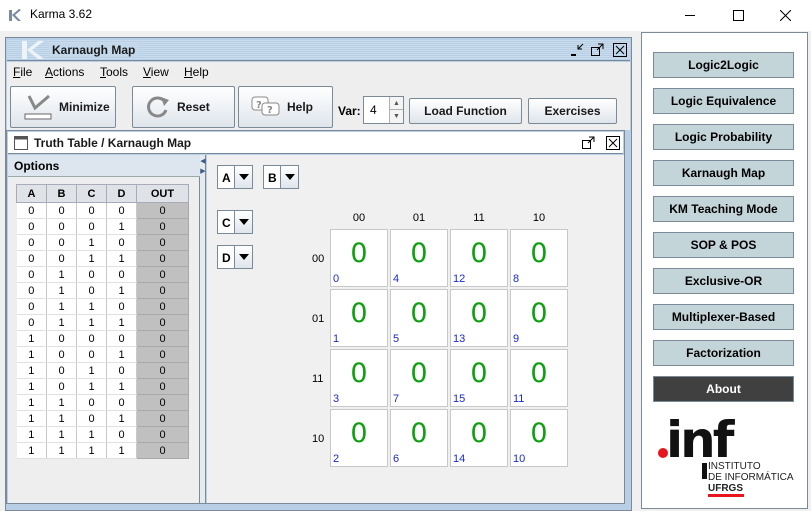 Image resolution: width=811 pixels, height=511 pixels. Describe the element at coordinates (318, 50) in the screenshot. I see `karnaugh-map-frame-titlebar: Karnaugh Map` at that location.